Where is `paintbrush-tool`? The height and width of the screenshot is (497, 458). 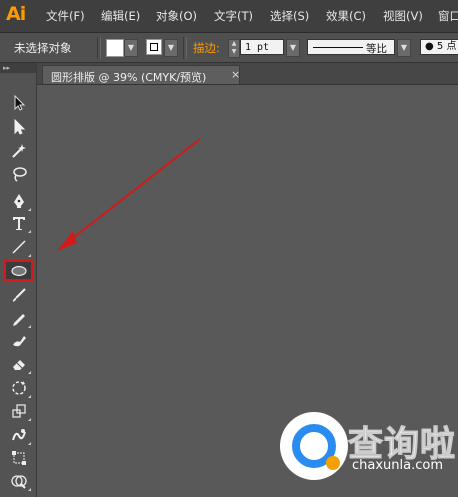
paintbrush-tool is located at coordinates (19, 295).